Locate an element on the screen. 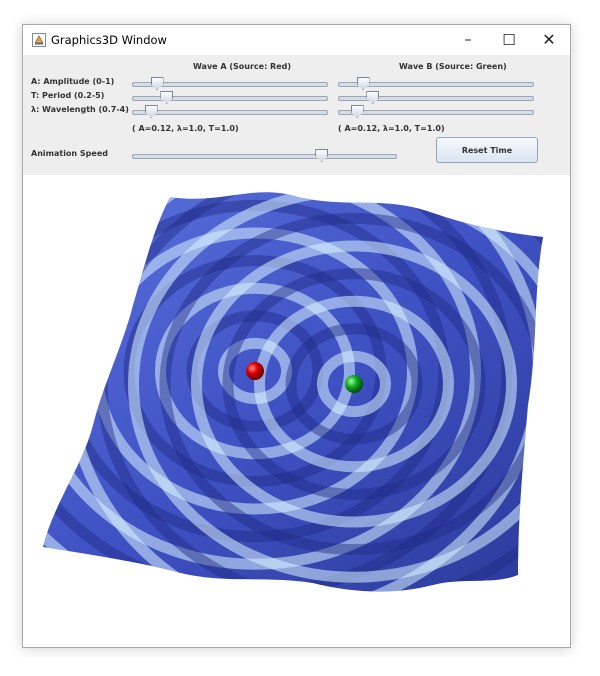 The width and height of the screenshot is (600, 676). animation-speed-slider is located at coordinates (264, 155).